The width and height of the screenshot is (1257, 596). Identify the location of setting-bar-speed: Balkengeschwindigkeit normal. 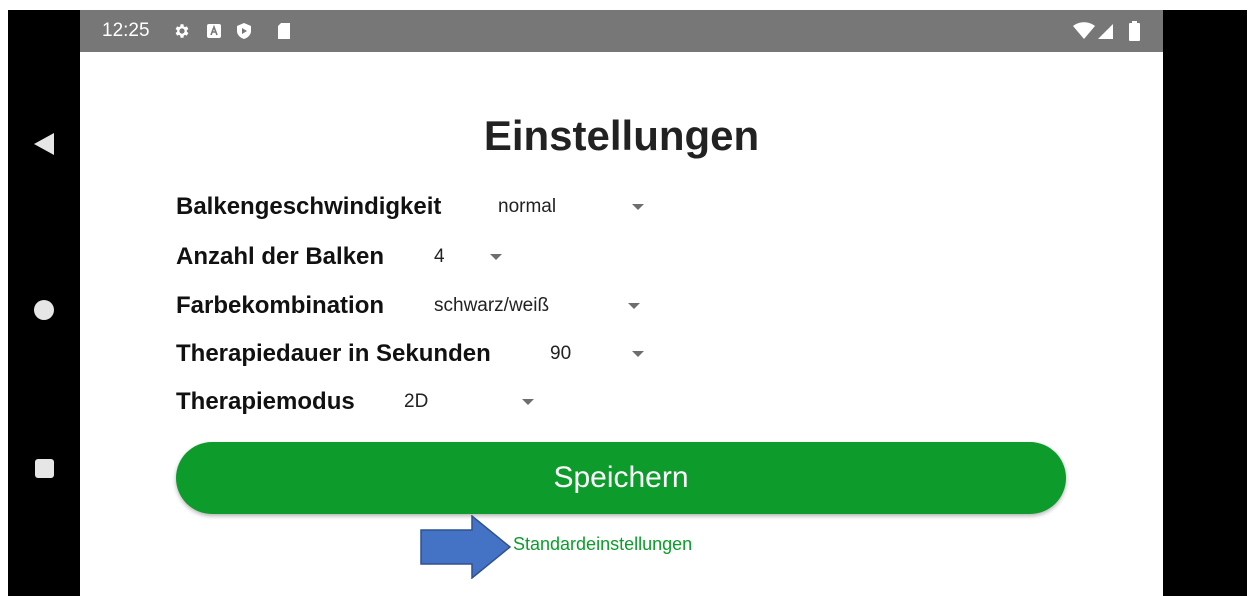
(410, 207).